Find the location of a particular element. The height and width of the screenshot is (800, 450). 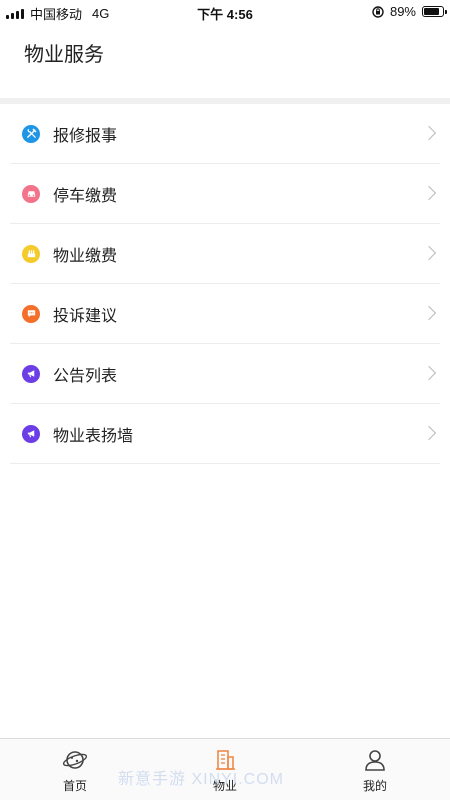

battery-percent: 89% is located at coordinates (402, 11).